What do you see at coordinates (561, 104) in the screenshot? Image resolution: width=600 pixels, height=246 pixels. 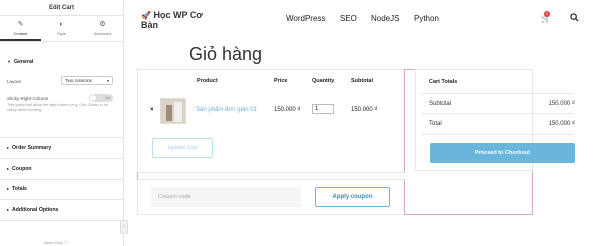 I see `subtotal-value: 150.000 ₫` at bounding box center [561, 104].